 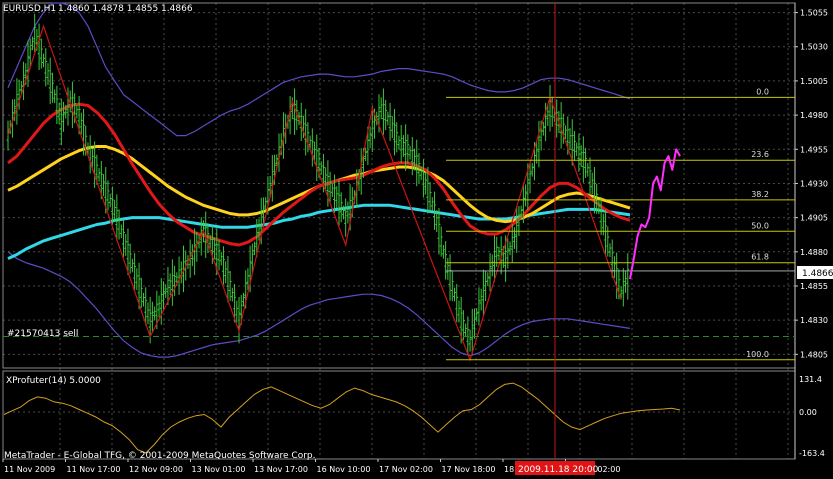 What do you see at coordinates (814, 218) in the screenshot?
I see `price-tick-label: 1.4905` at bounding box center [814, 218].